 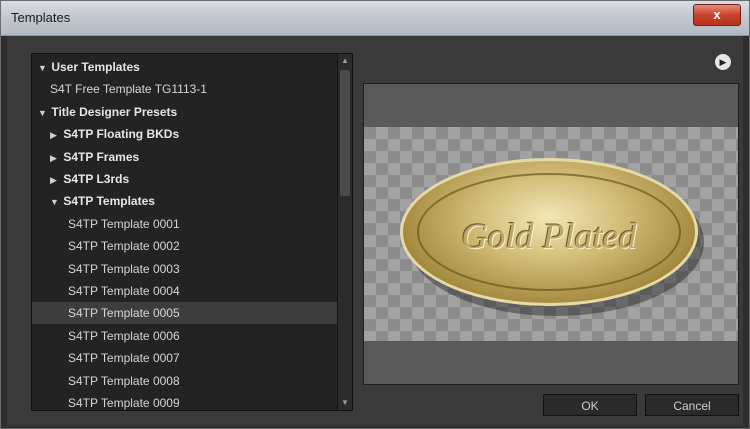 I want to click on gold-oval-graphic: Gold Plated, so click(x=549, y=232).